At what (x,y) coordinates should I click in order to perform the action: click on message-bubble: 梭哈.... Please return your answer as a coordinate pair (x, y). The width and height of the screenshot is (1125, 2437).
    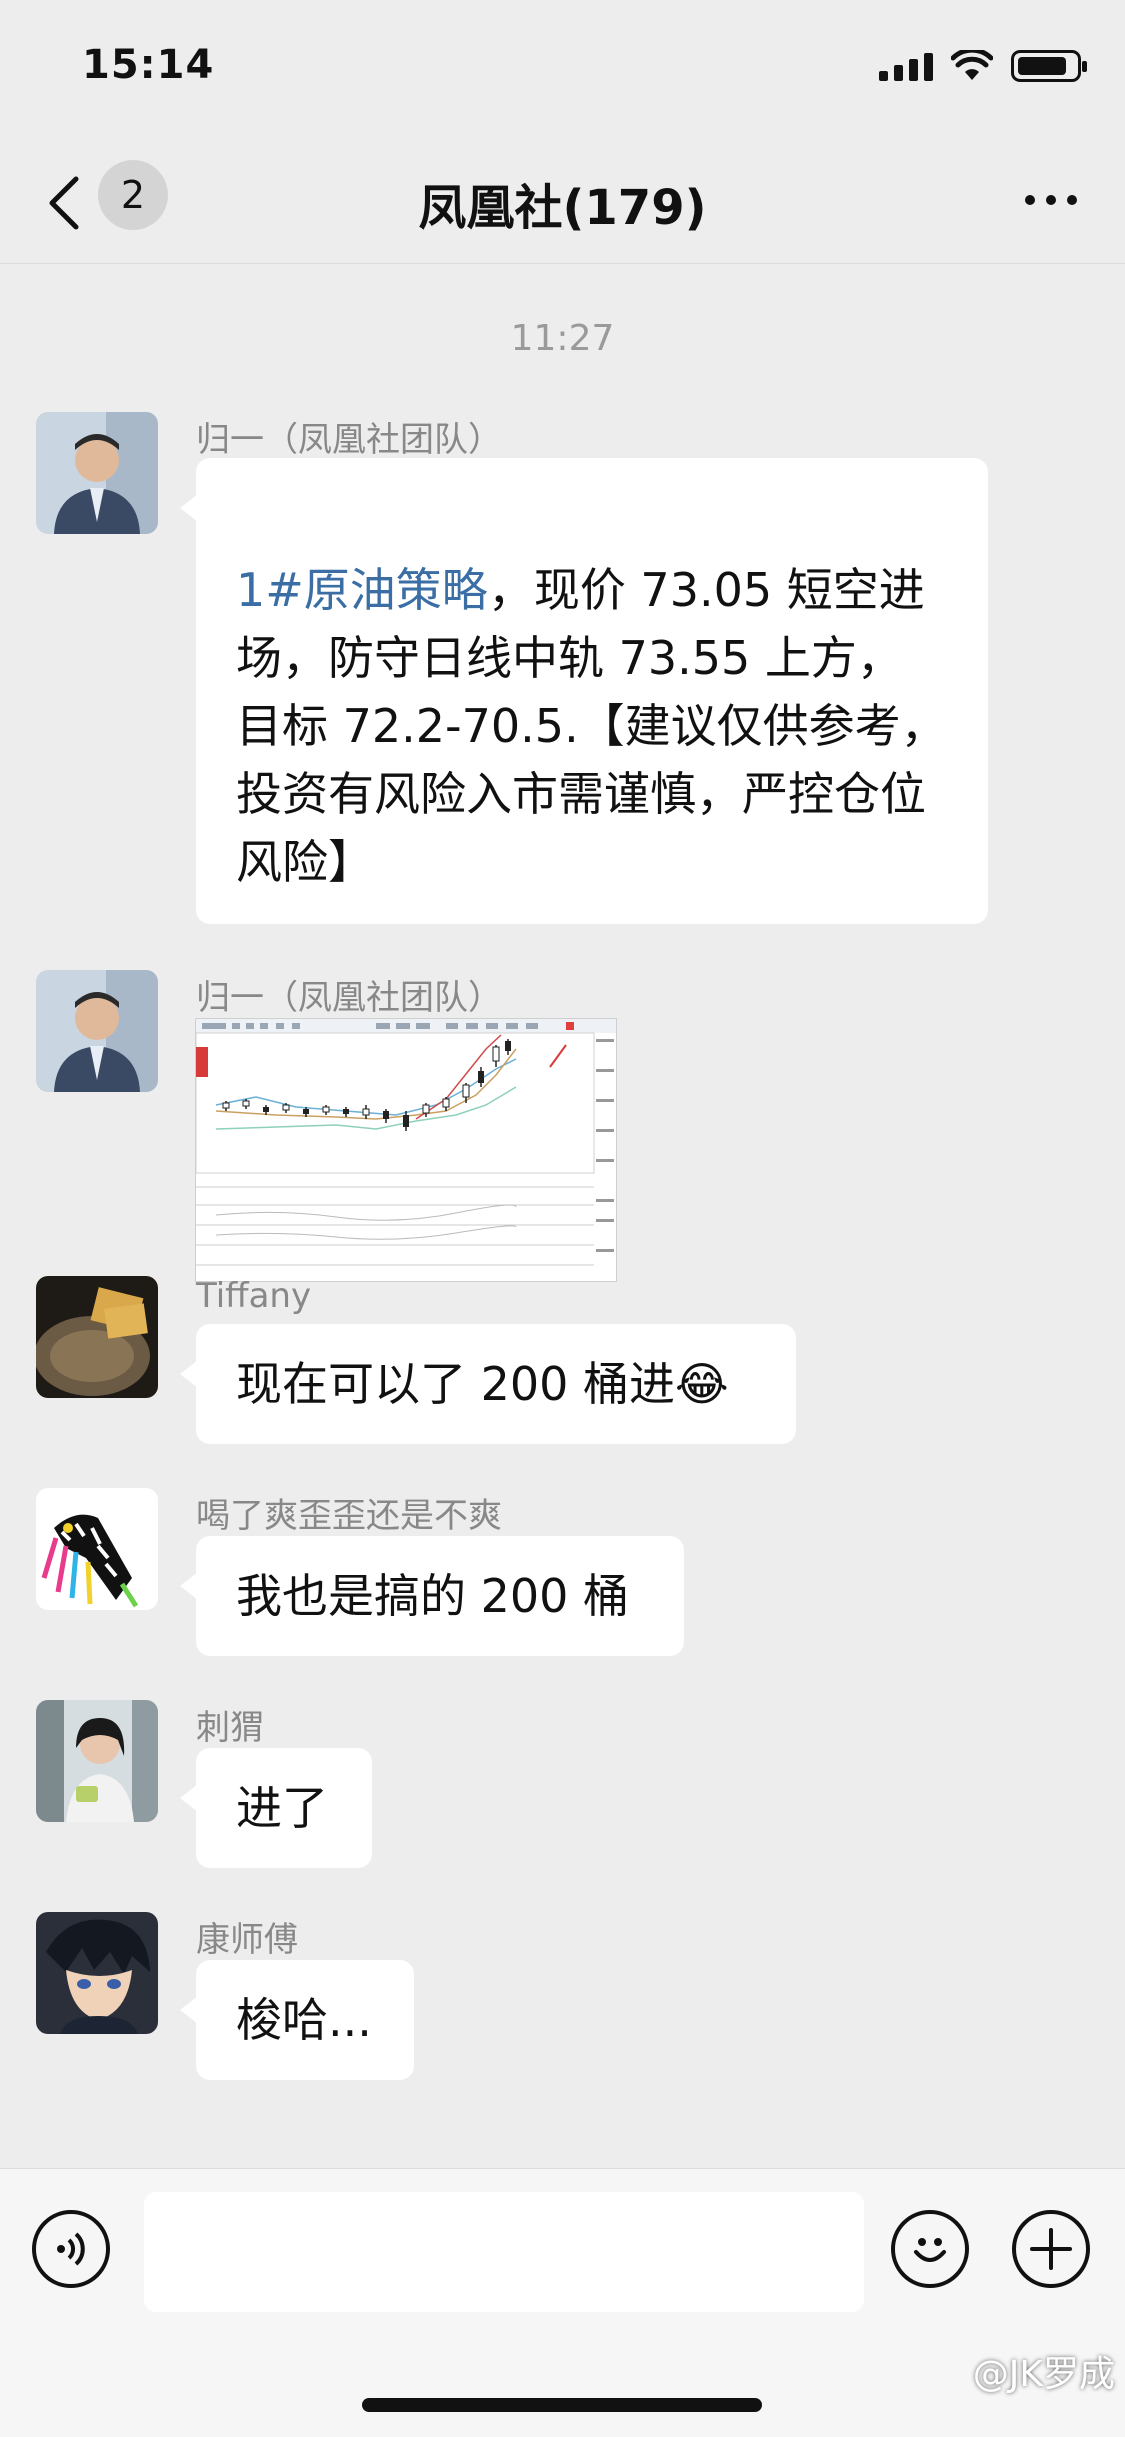
    Looking at the image, I should click on (297, 2020).